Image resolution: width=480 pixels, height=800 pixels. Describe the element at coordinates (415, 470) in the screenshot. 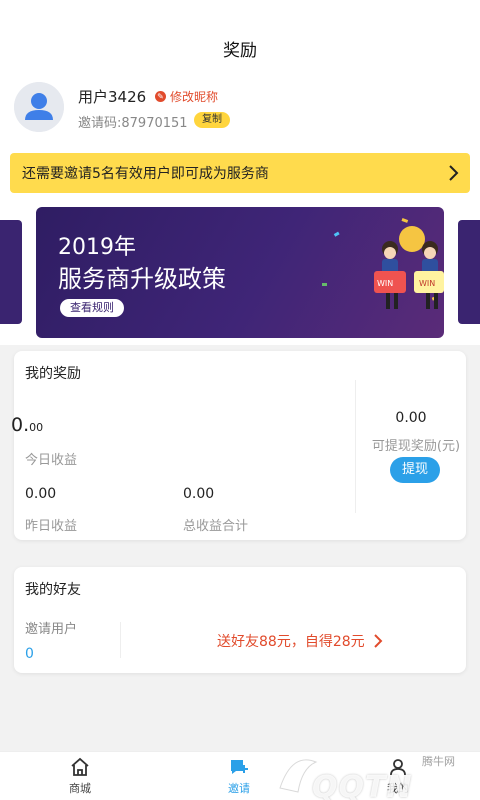

I see `withdraw-button: 提现` at that location.